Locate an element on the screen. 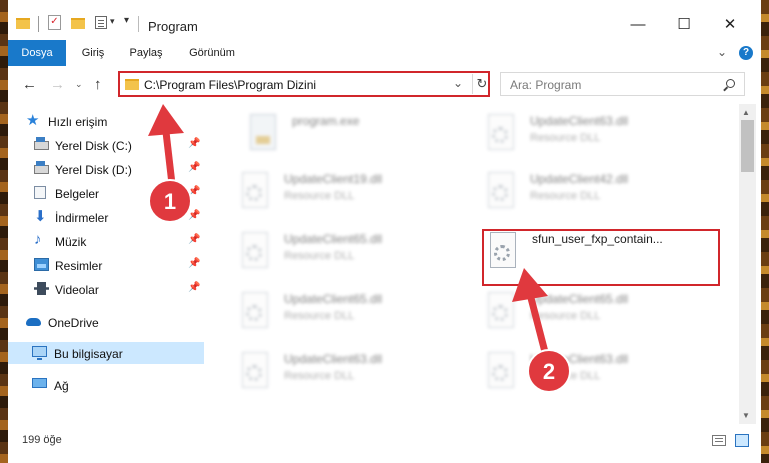 The height and width of the screenshot is (463, 769). title-divider is located at coordinates (138, 24).